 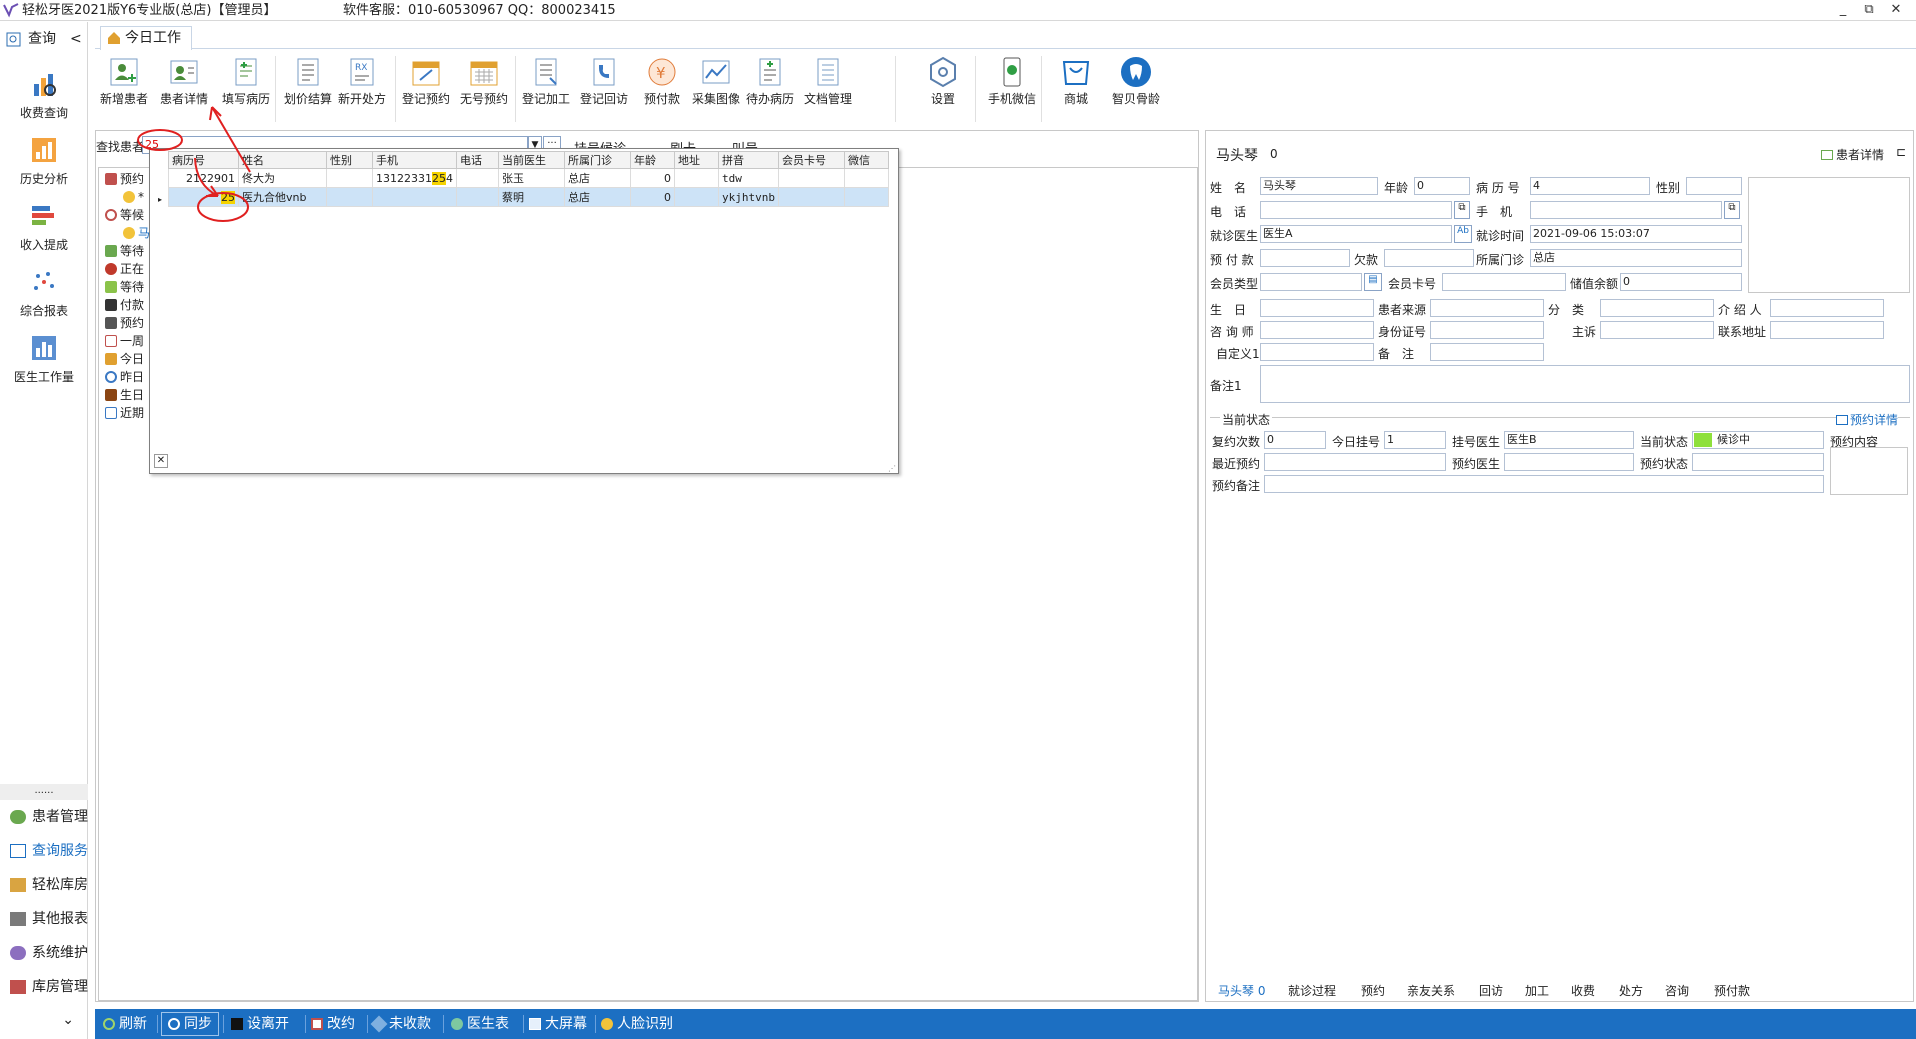 What do you see at coordinates (546, 84) in the screenshot?
I see `register-processing-button: 登记加工` at bounding box center [546, 84].